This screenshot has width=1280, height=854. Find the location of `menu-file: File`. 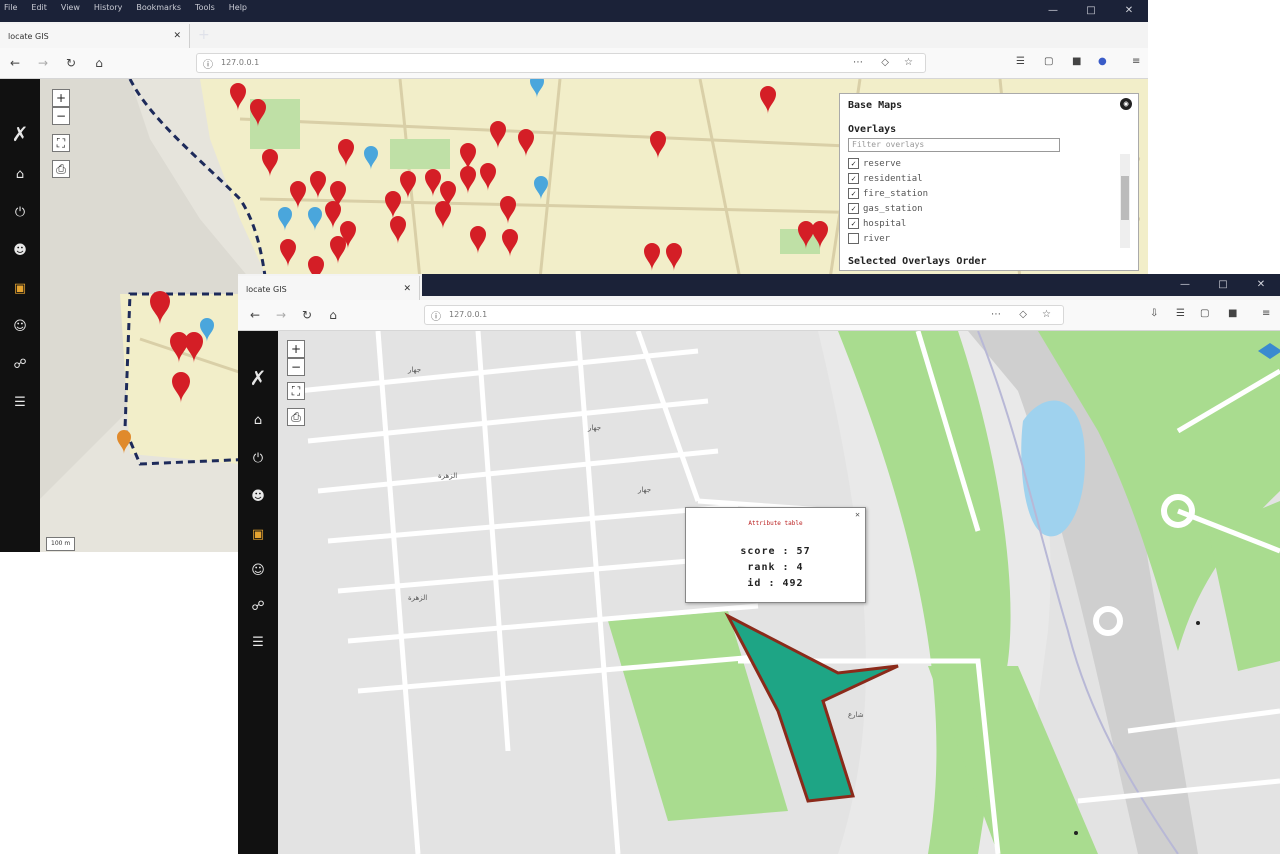

menu-file: File is located at coordinates (10, 8).